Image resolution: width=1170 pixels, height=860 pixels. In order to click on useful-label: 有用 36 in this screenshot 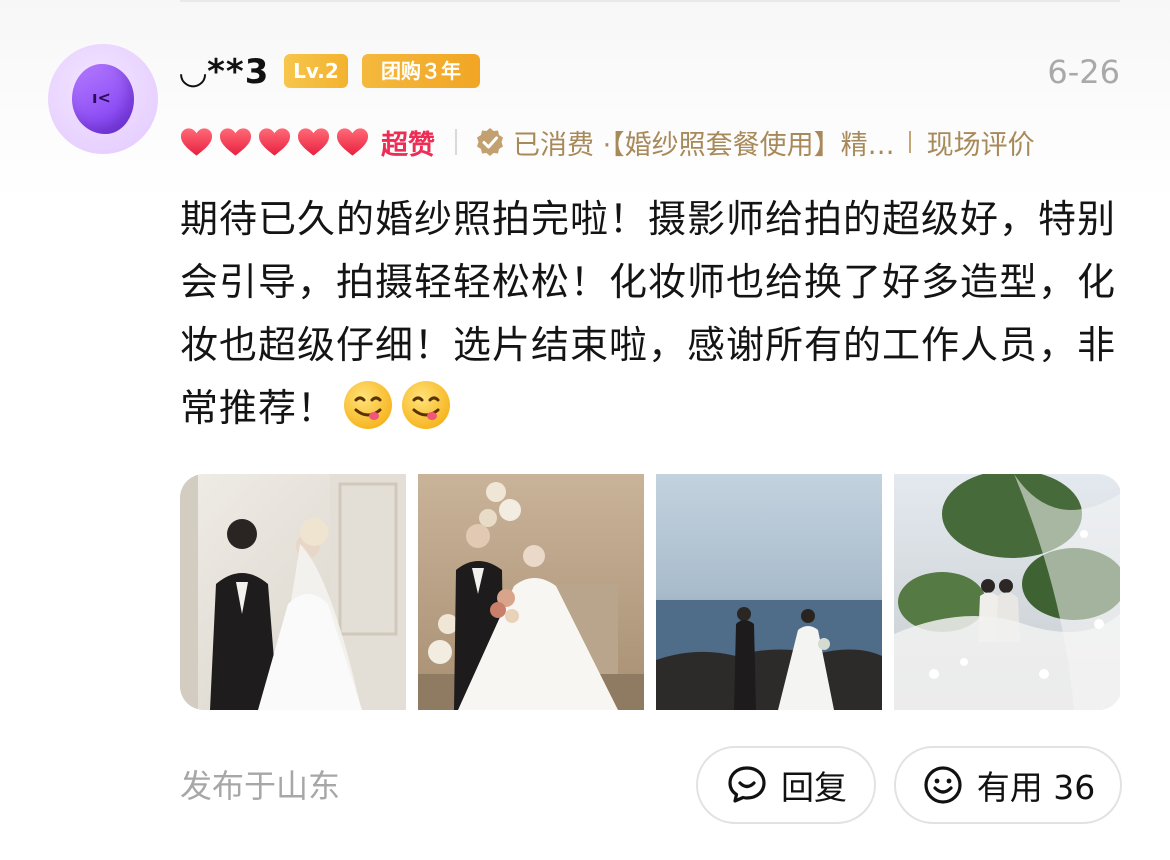, I will do `click(1036, 787)`.